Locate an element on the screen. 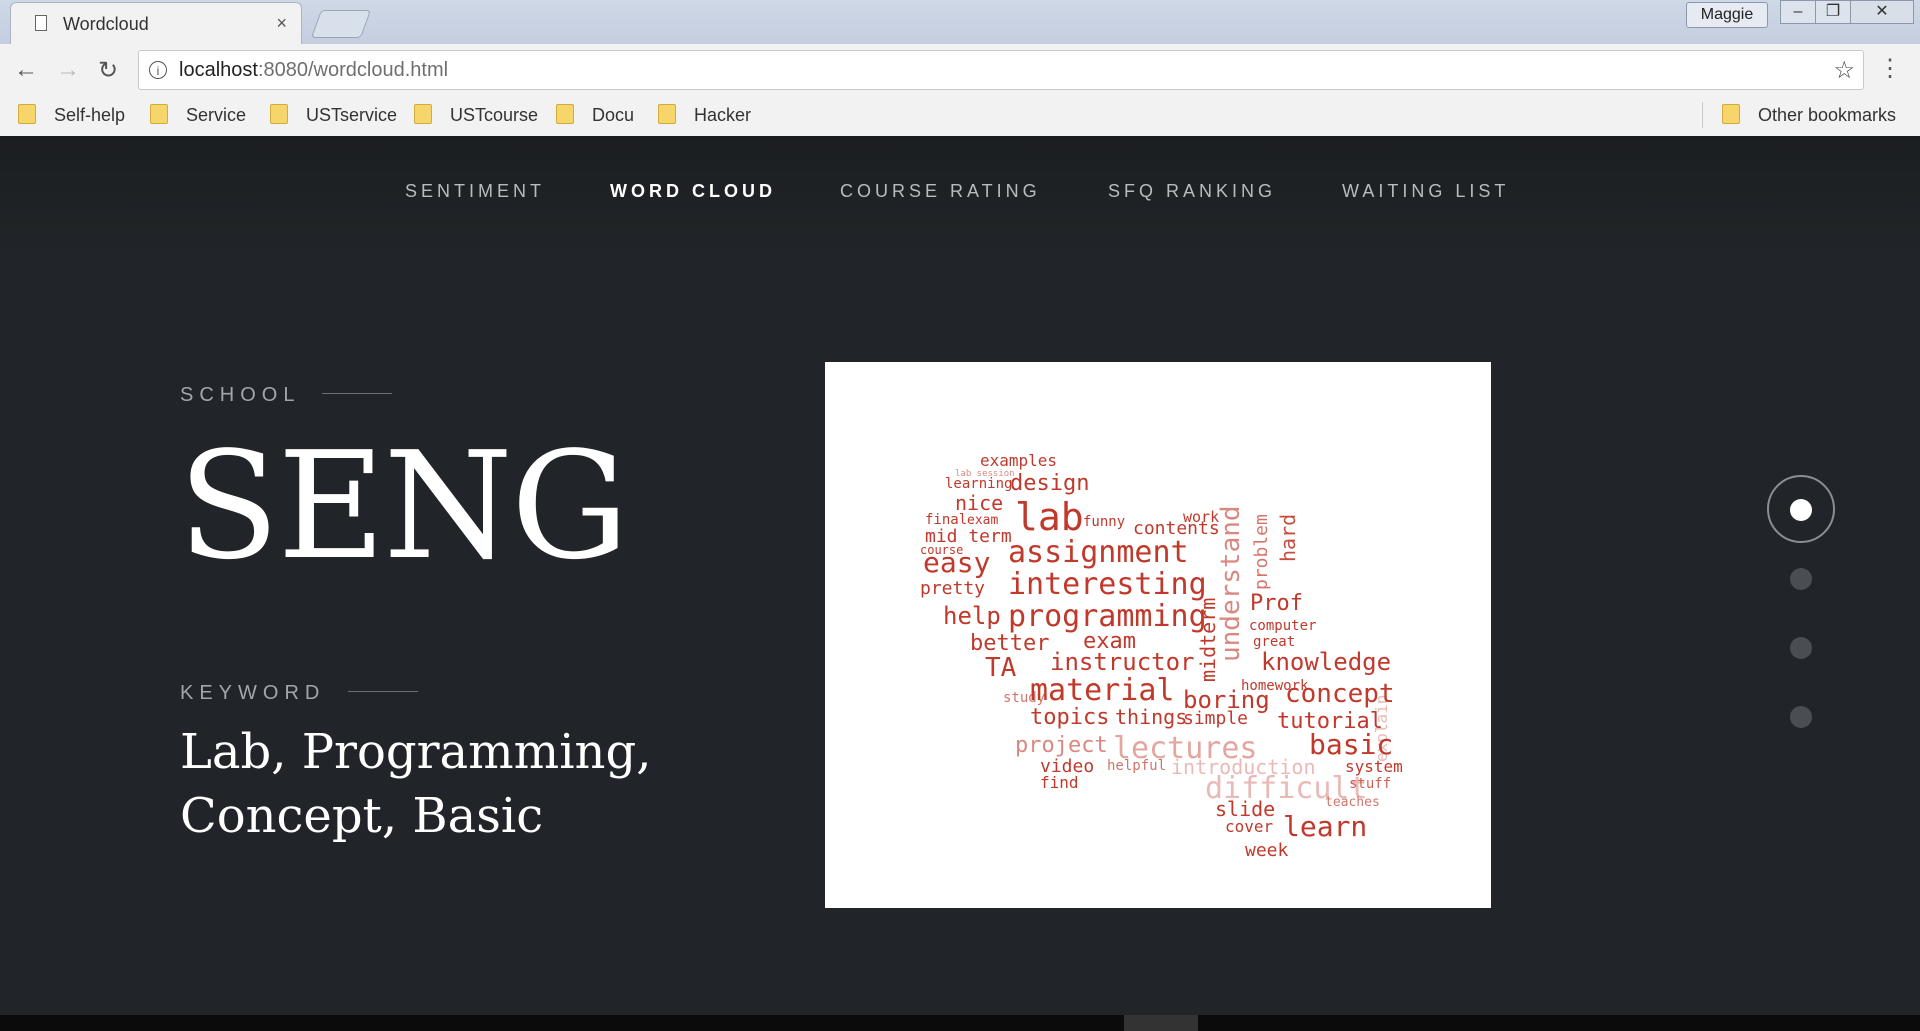  bookmark-label: Other bookmarks is located at coordinates (1827, 115).